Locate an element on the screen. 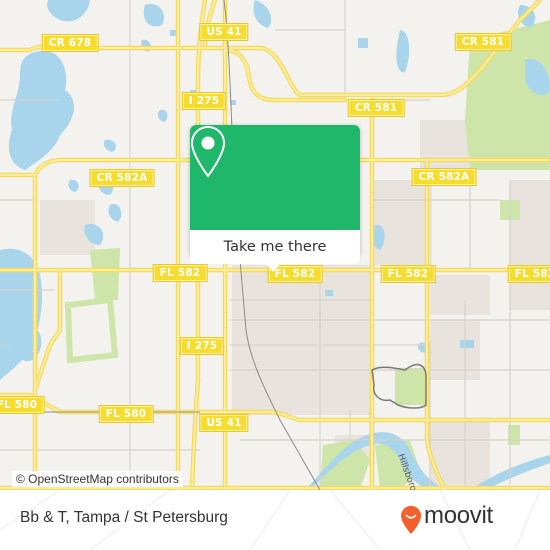  road-label-fl-582-3: FL 582 is located at coordinates (408, 274).